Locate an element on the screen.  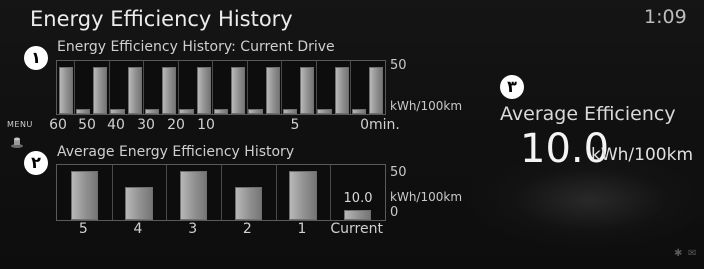
current-drive-xtick: 20 is located at coordinates (176, 125).